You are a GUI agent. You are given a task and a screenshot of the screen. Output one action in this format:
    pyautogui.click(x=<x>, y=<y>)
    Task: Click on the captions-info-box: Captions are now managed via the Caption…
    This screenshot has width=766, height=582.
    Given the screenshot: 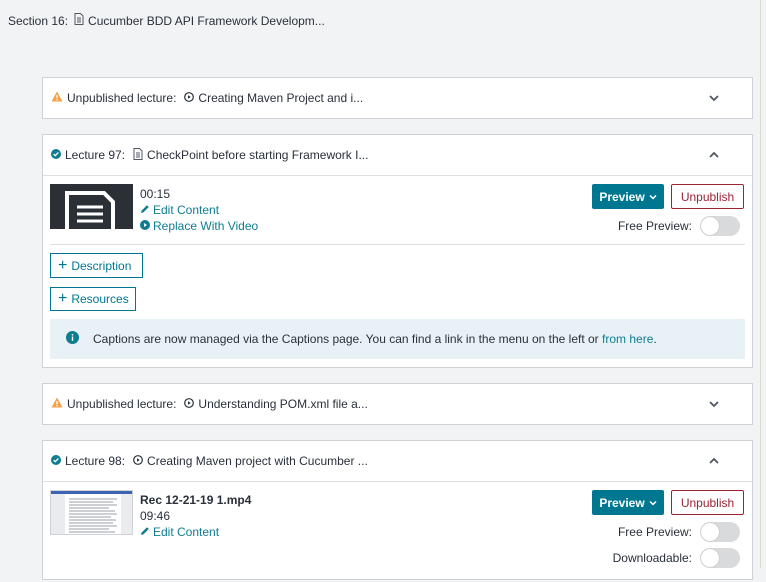 What is the action you would take?
    pyautogui.click(x=397, y=339)
    